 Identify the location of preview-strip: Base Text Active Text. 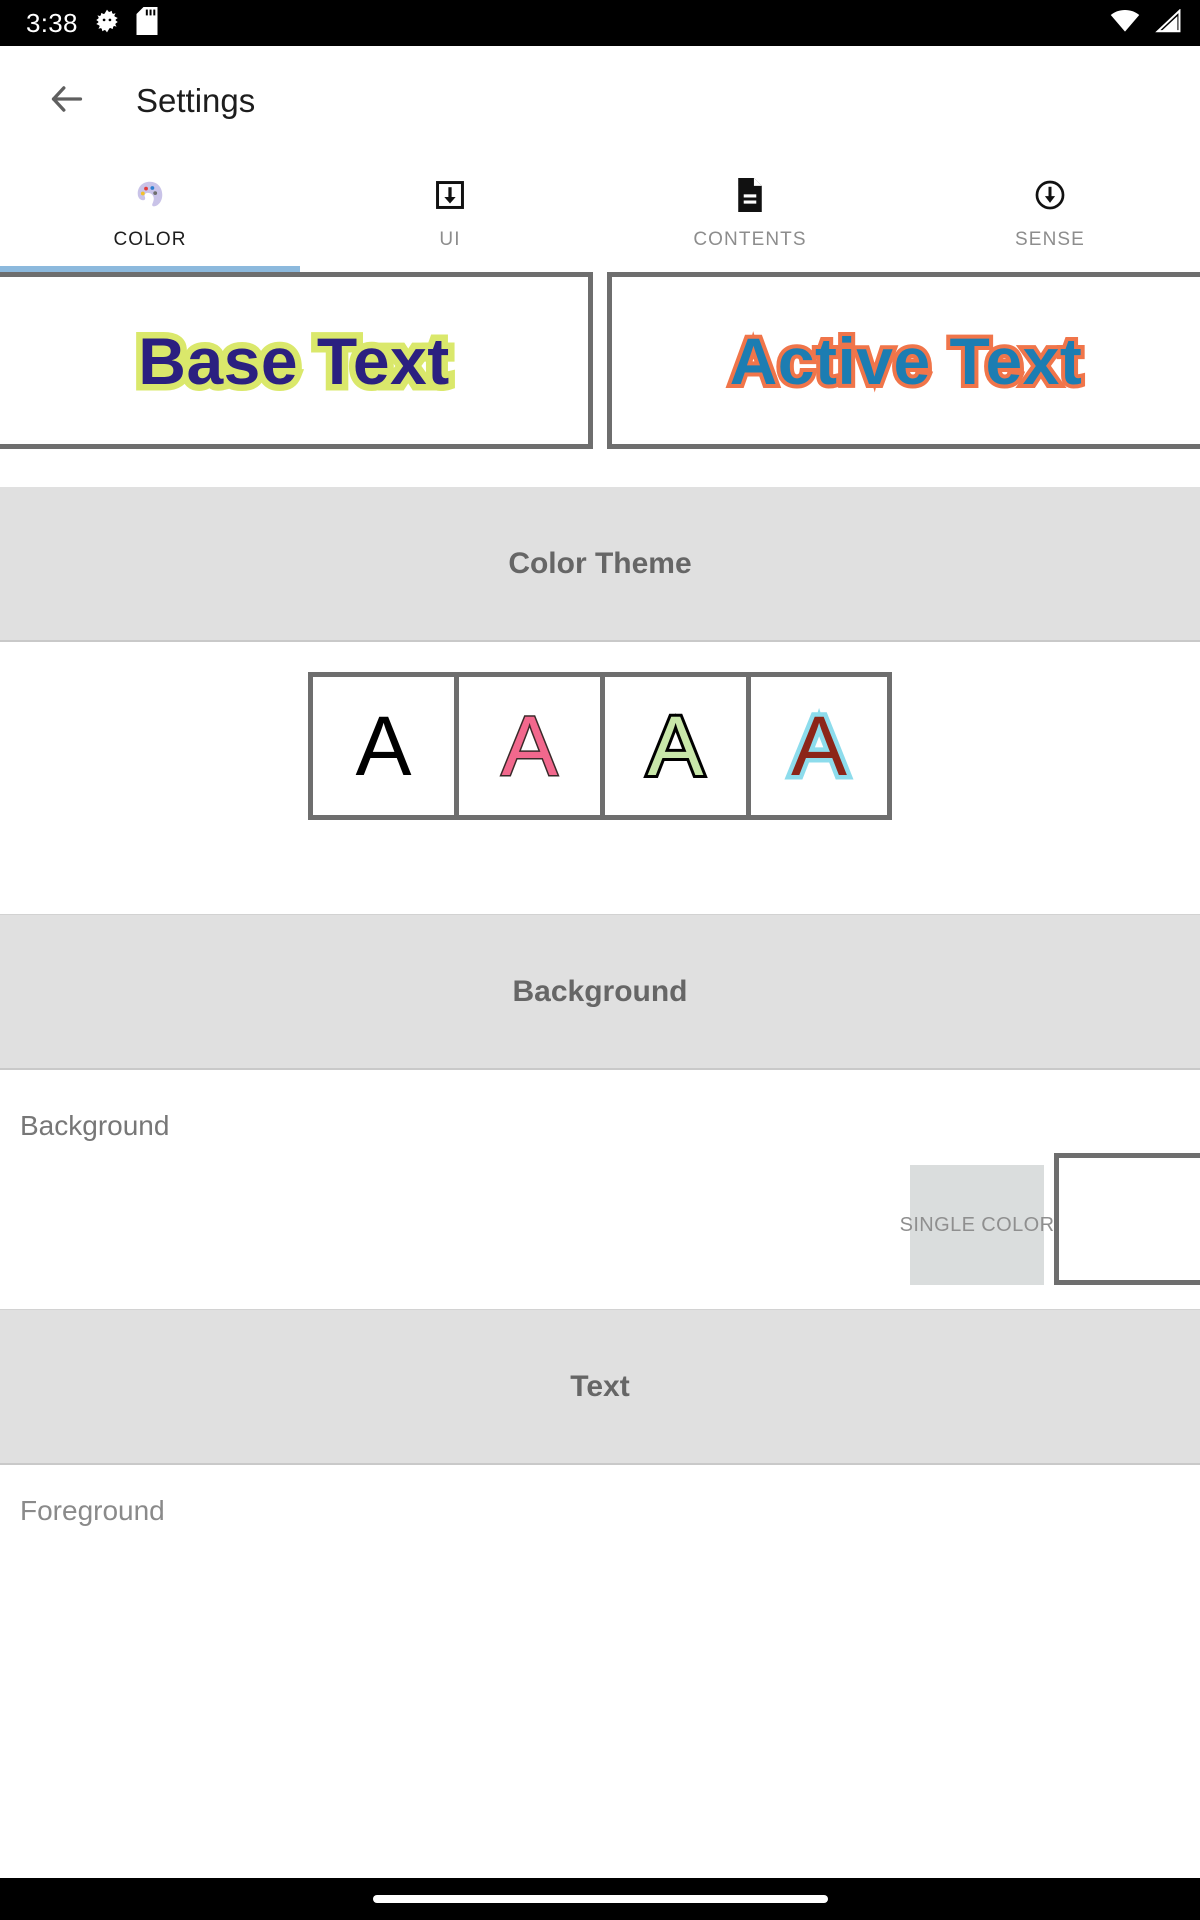
(600, 360).